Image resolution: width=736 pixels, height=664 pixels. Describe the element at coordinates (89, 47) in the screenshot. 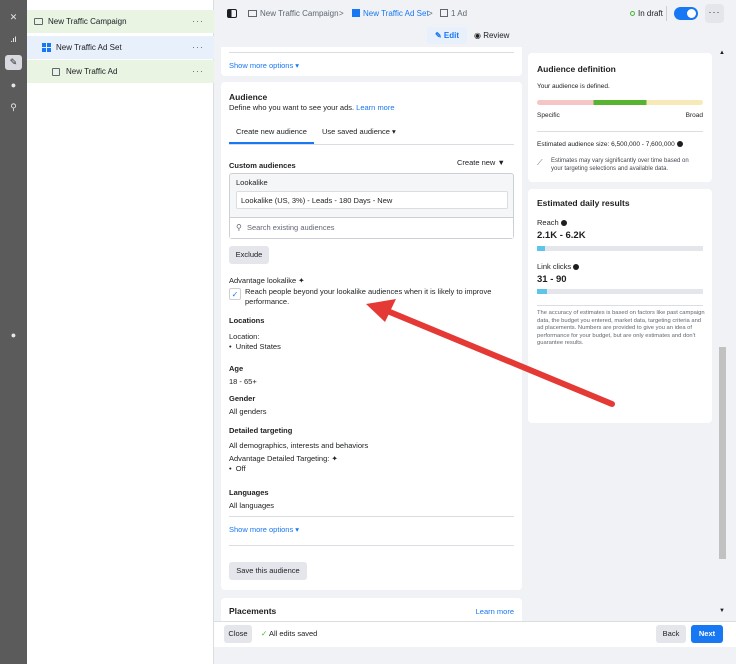

I see `tree-item-label: New Traffic Ad Set` at that location.